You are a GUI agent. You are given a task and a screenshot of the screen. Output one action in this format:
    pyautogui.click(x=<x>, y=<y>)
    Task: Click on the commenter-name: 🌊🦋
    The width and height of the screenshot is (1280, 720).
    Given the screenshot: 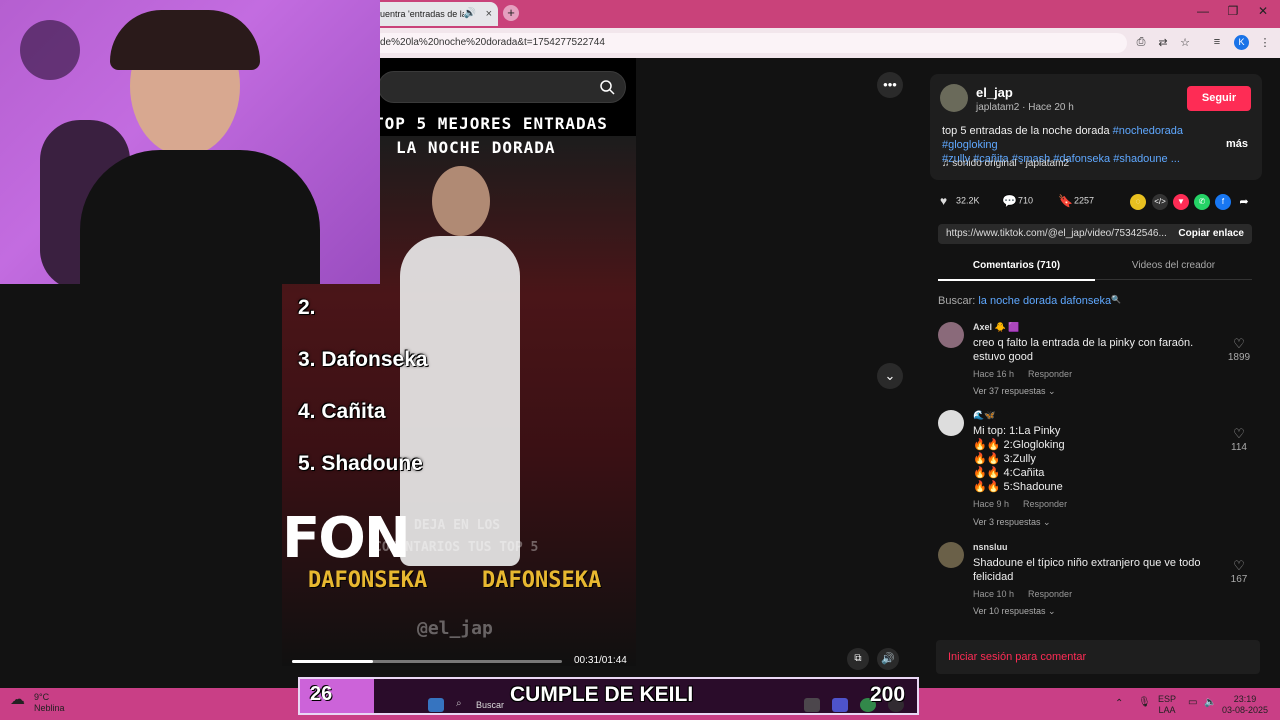 What is the action you would take?
    pyautogui.click(x=984, y=415)
    